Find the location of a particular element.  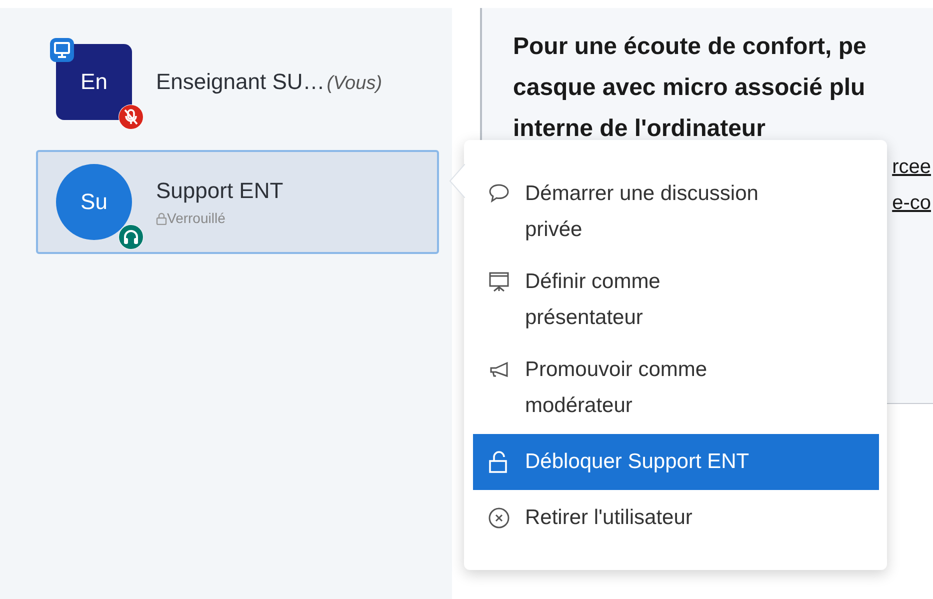

user-item: Su Support ENT Verrouillé is located at coordinates (237, 202).